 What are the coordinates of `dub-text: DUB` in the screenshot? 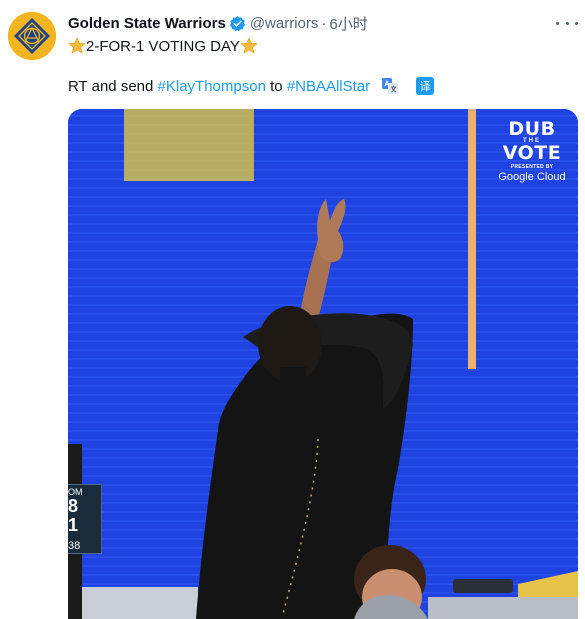 It's located at (532, 129).